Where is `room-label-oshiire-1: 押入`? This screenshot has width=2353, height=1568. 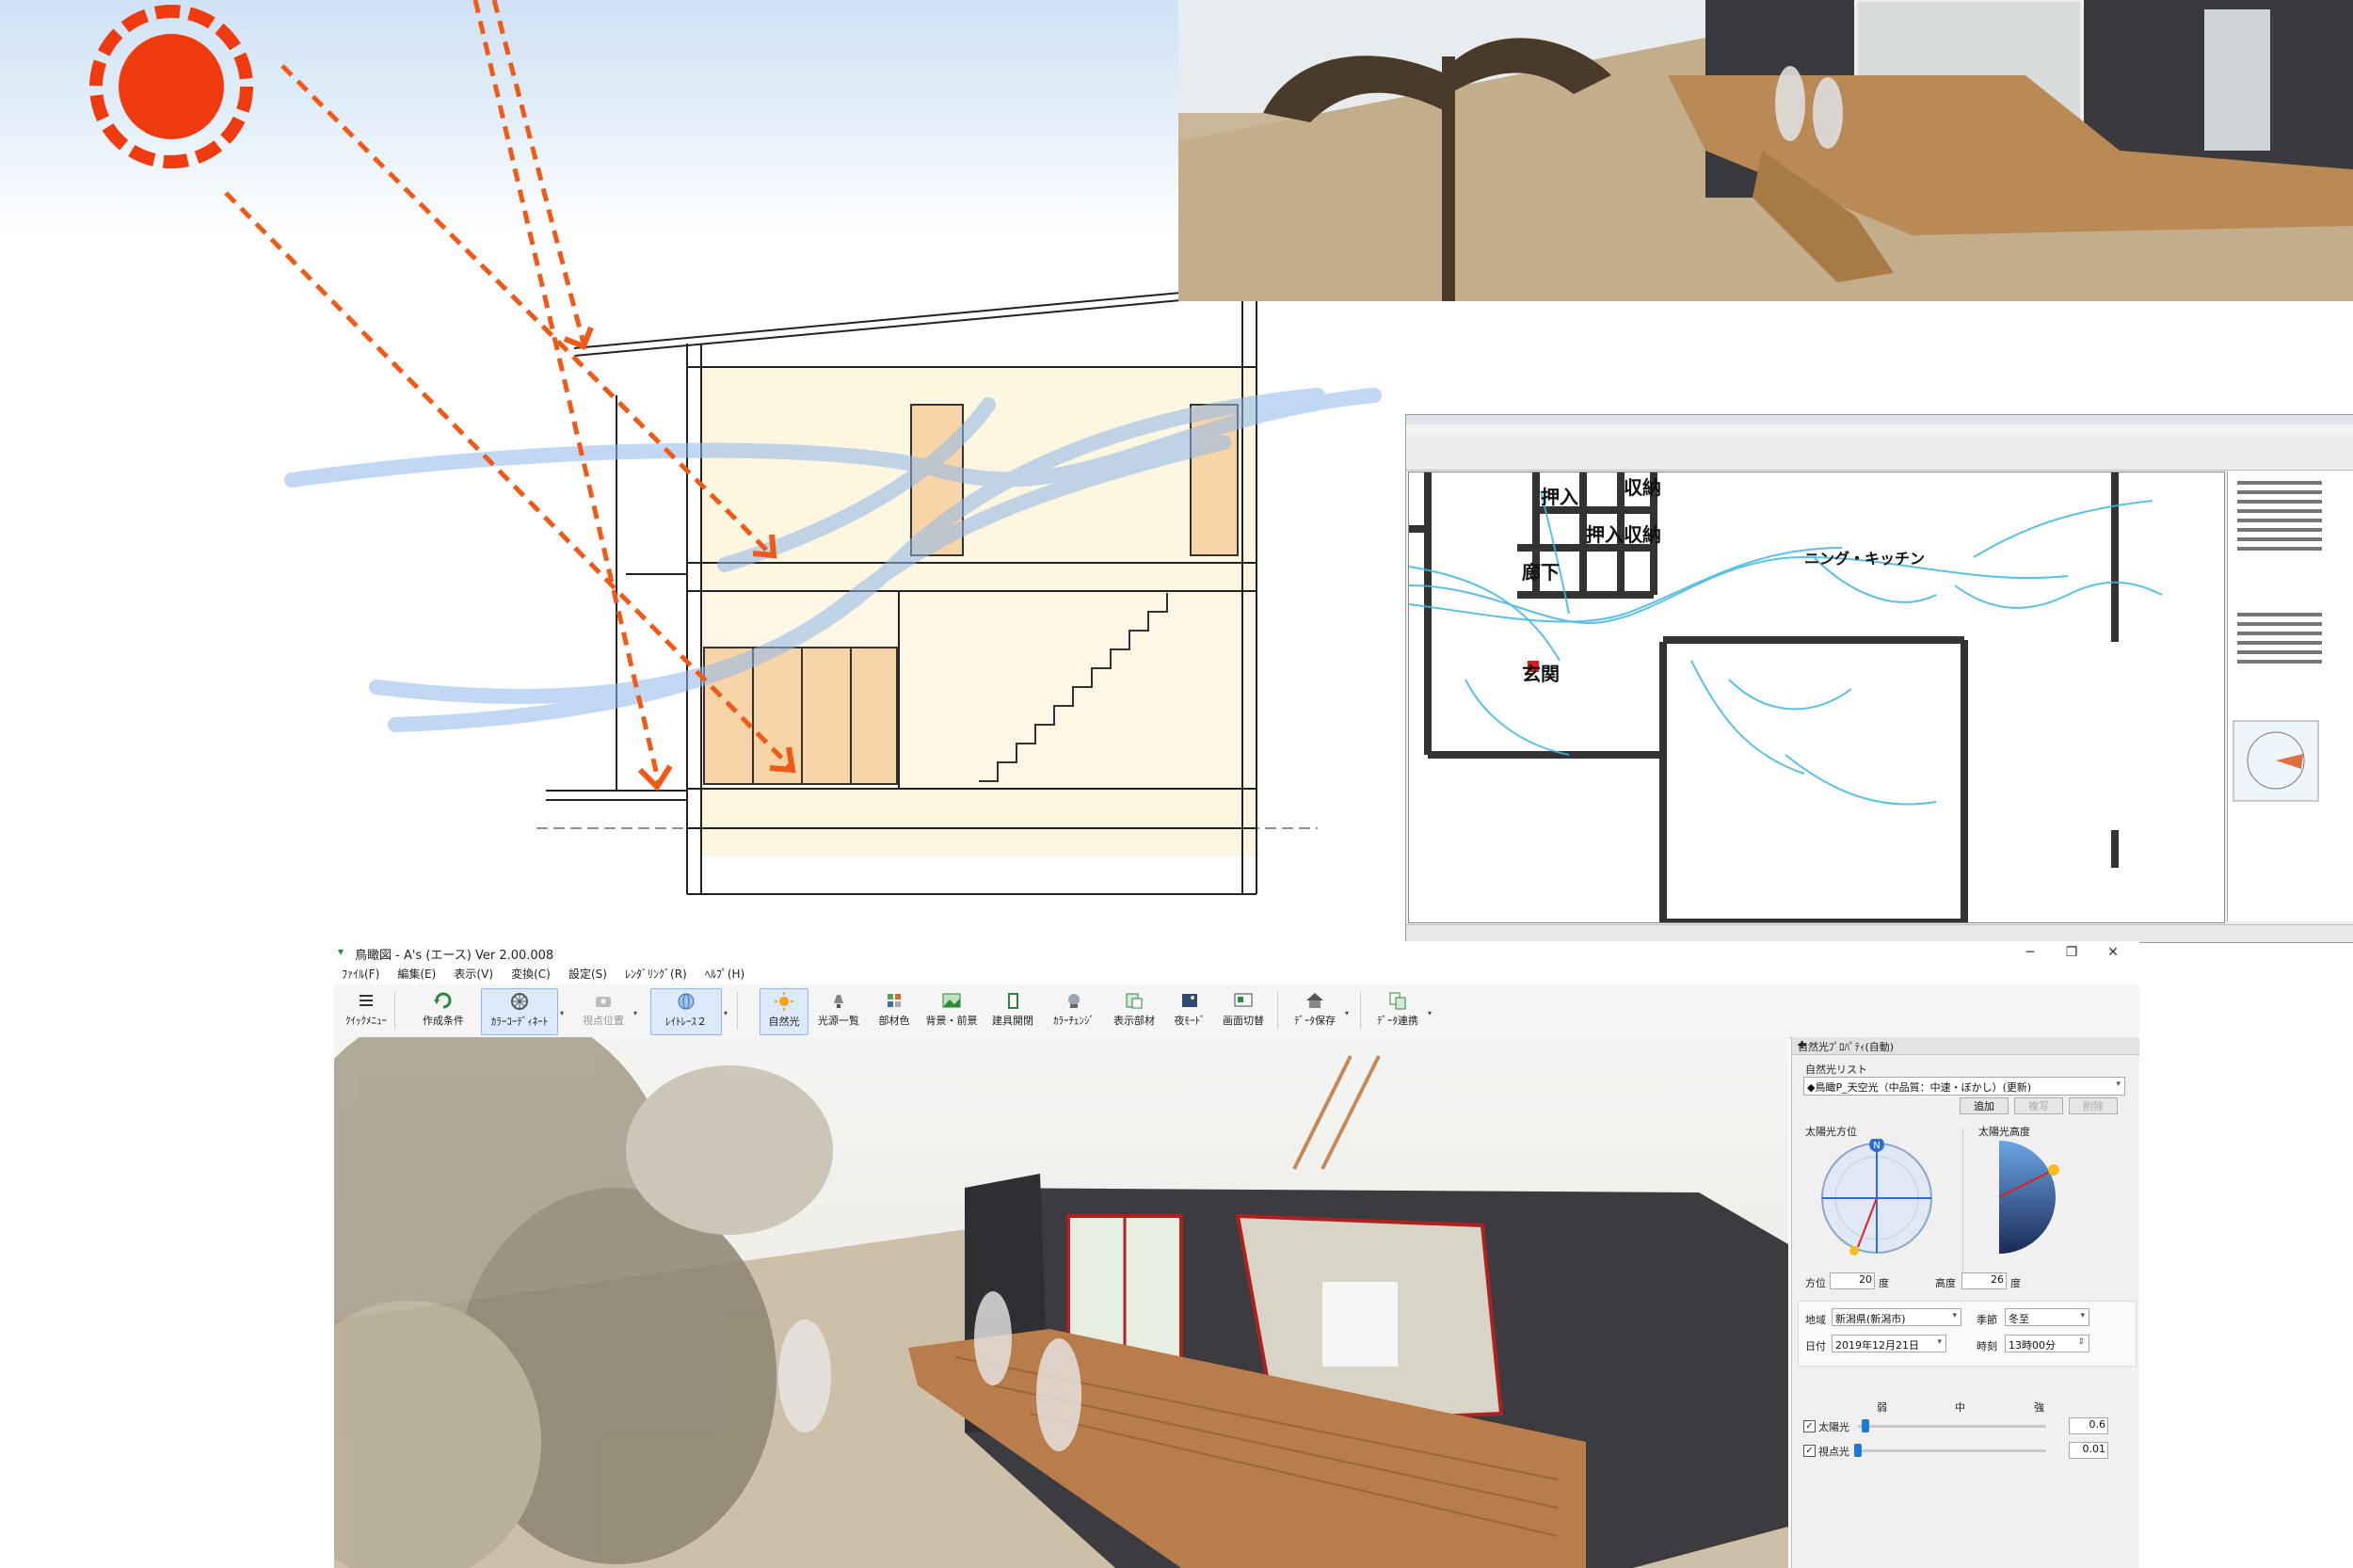
room-label-oshiire-1: 押入 is located at coordinates (1560, 497).